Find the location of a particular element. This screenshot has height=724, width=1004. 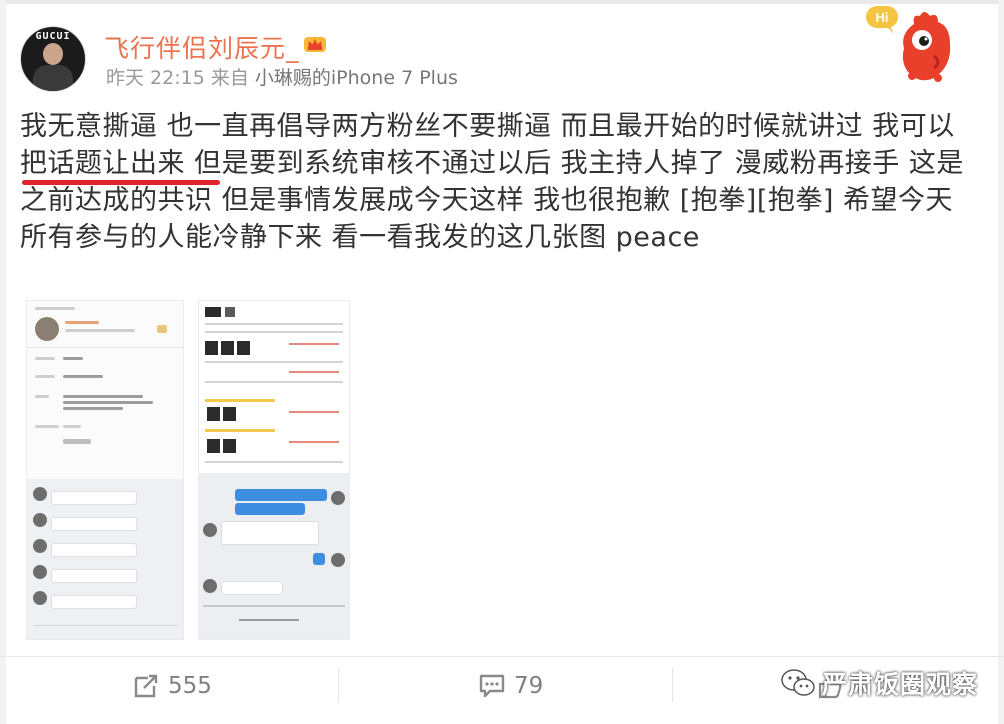

from-label: 来自 is located at coordinates (229, 78).